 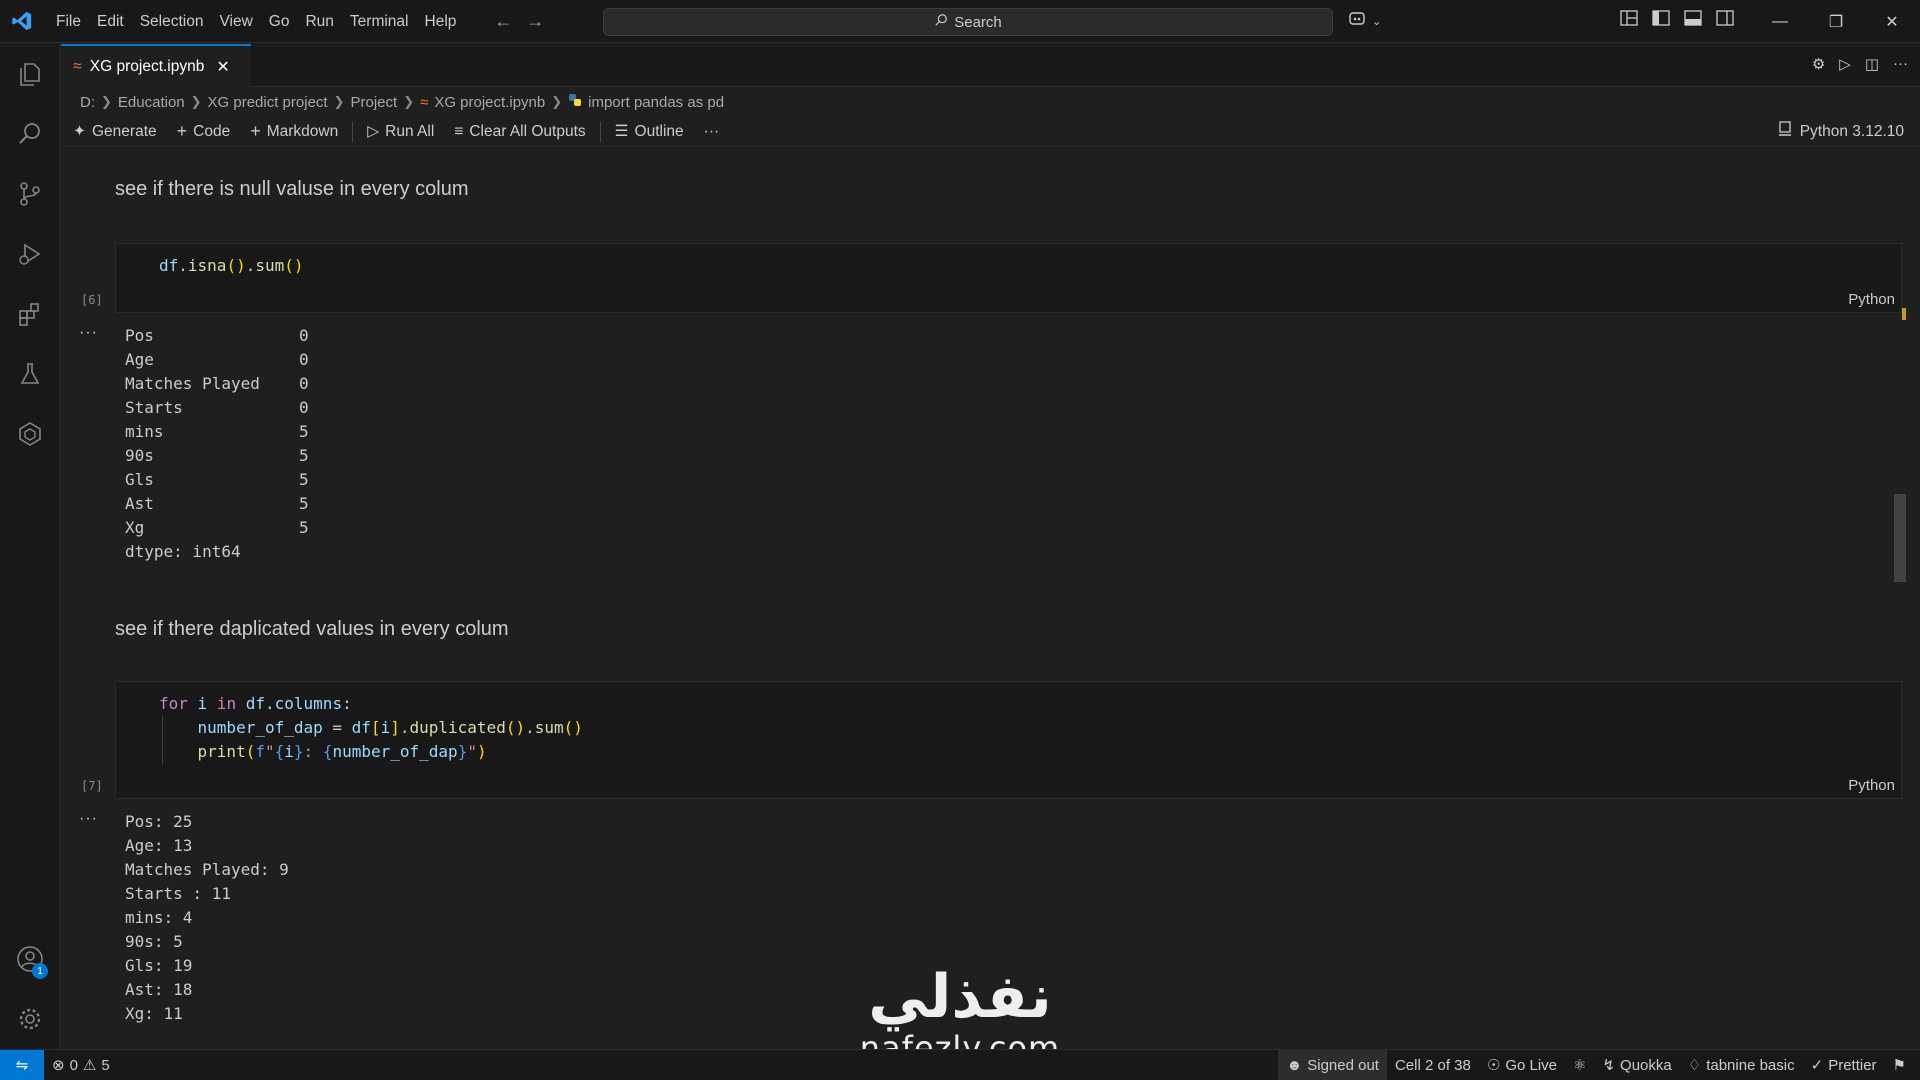 What do you see at coordinates (621, 131) in the screenshot?
I see `list-icon: ☰` at bounding box center [621, 131].